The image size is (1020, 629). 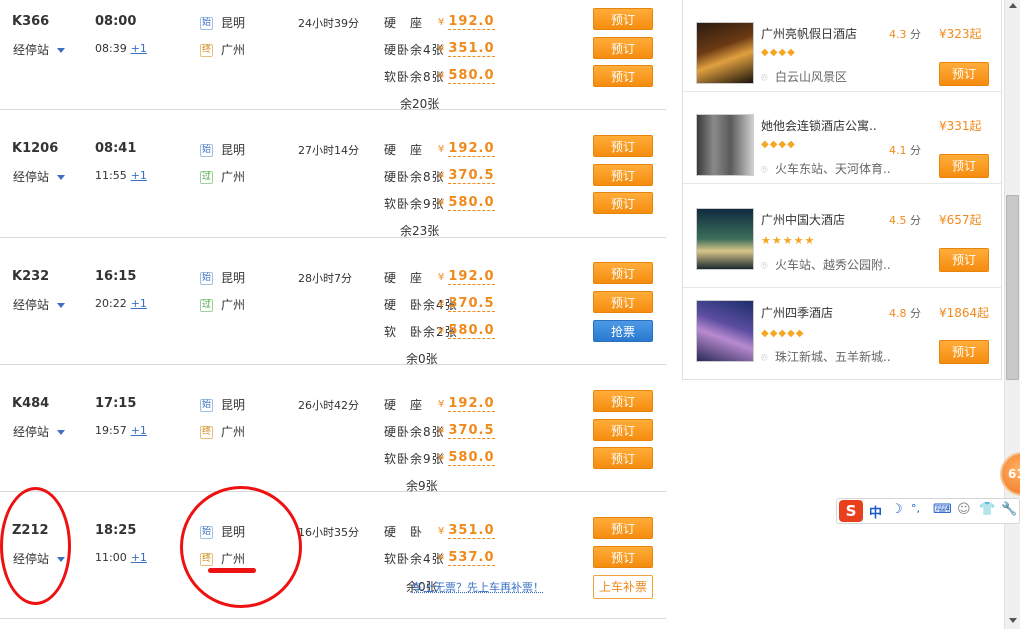 What do you see at coordinates (328, 150) in the screenshot?
I see `duration: 27小时14分` at bounding box center [328, 150].